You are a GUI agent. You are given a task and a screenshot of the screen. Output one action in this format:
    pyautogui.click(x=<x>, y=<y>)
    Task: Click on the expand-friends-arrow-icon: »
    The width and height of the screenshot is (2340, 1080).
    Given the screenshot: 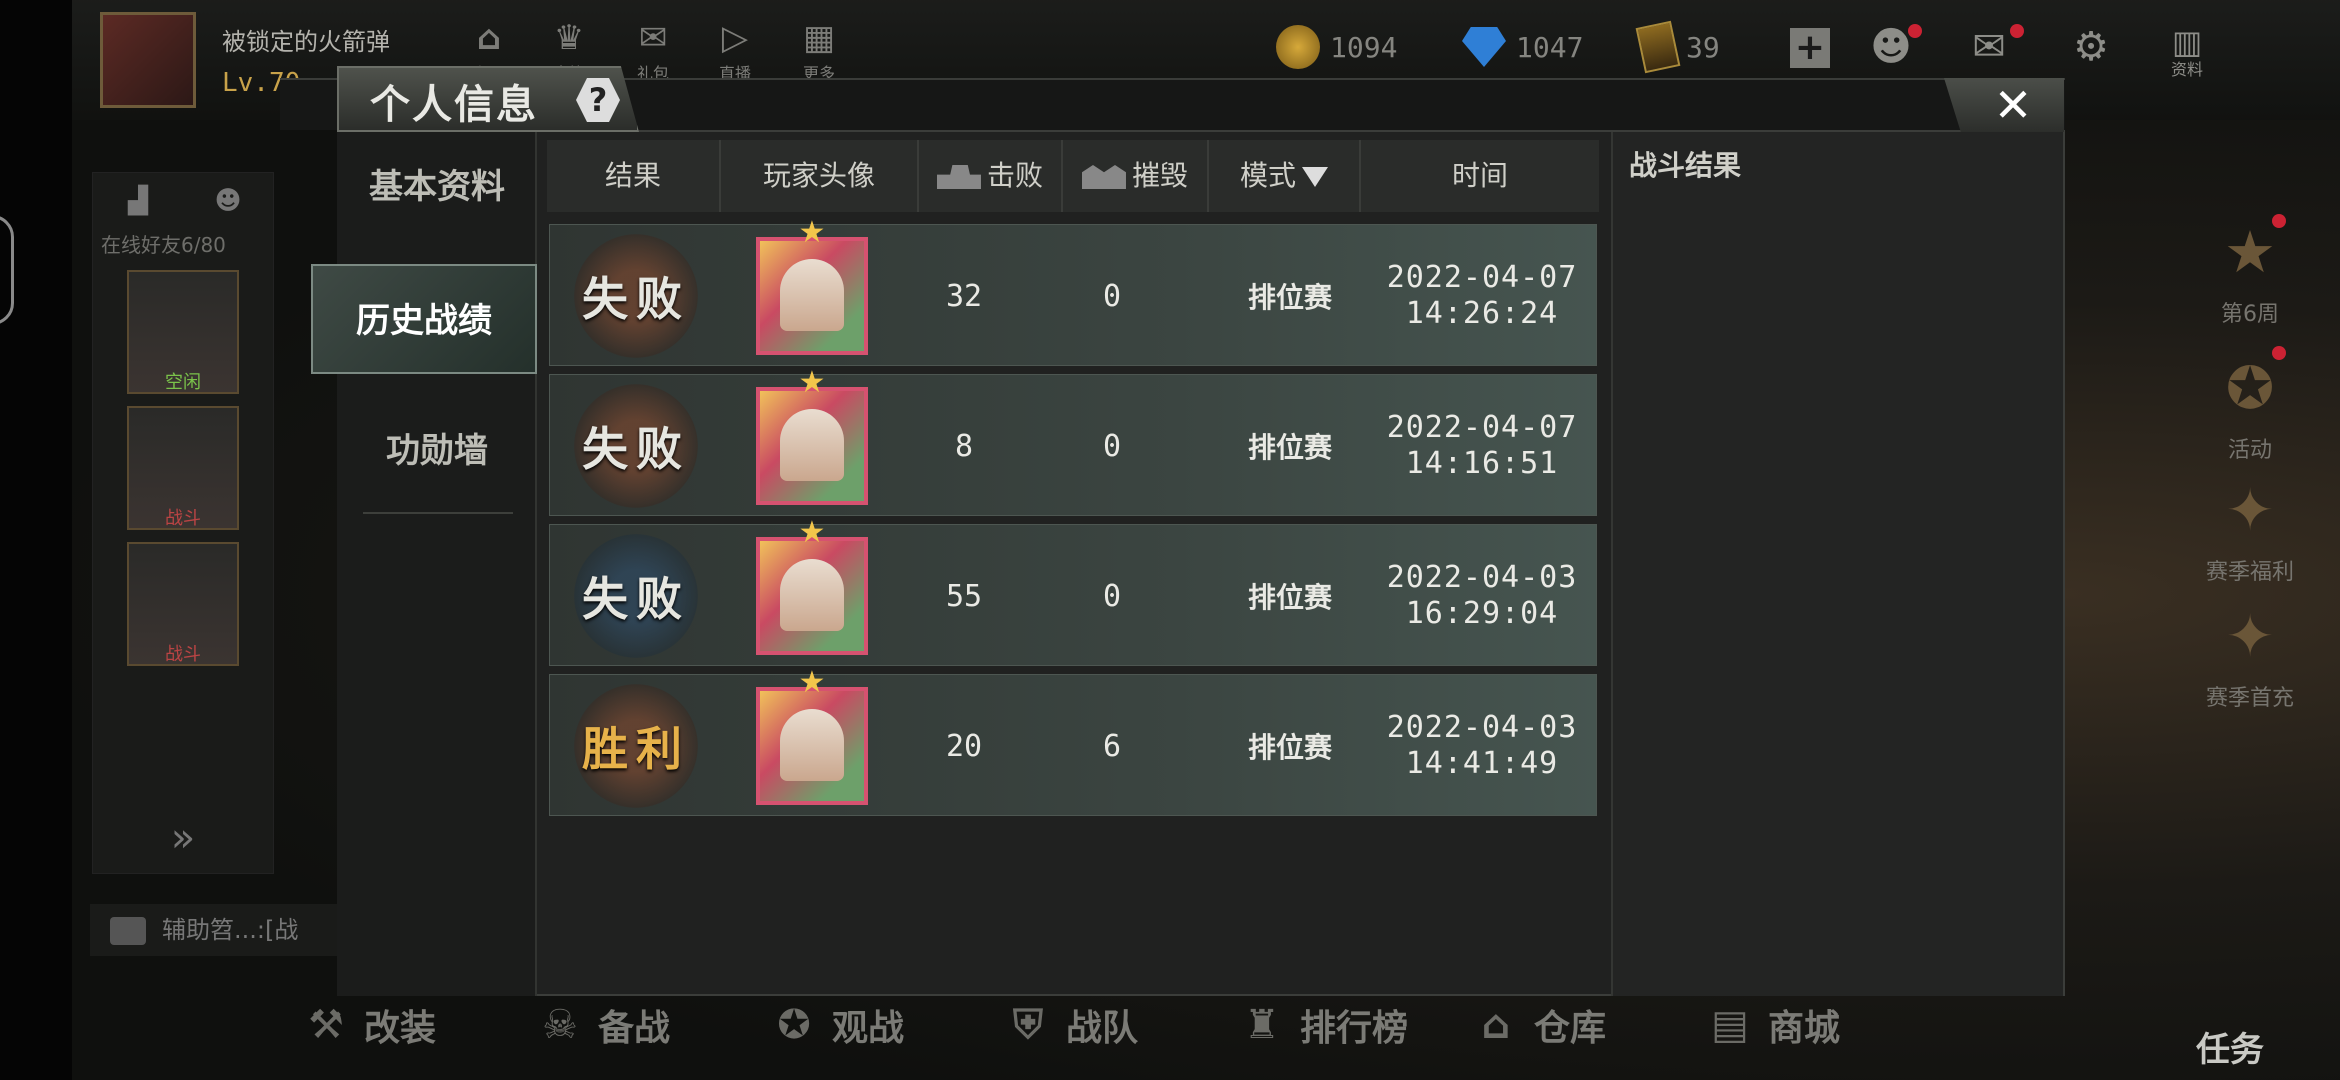 What is the action you would take?
    pyautogui.click(x=183, y=838)
    